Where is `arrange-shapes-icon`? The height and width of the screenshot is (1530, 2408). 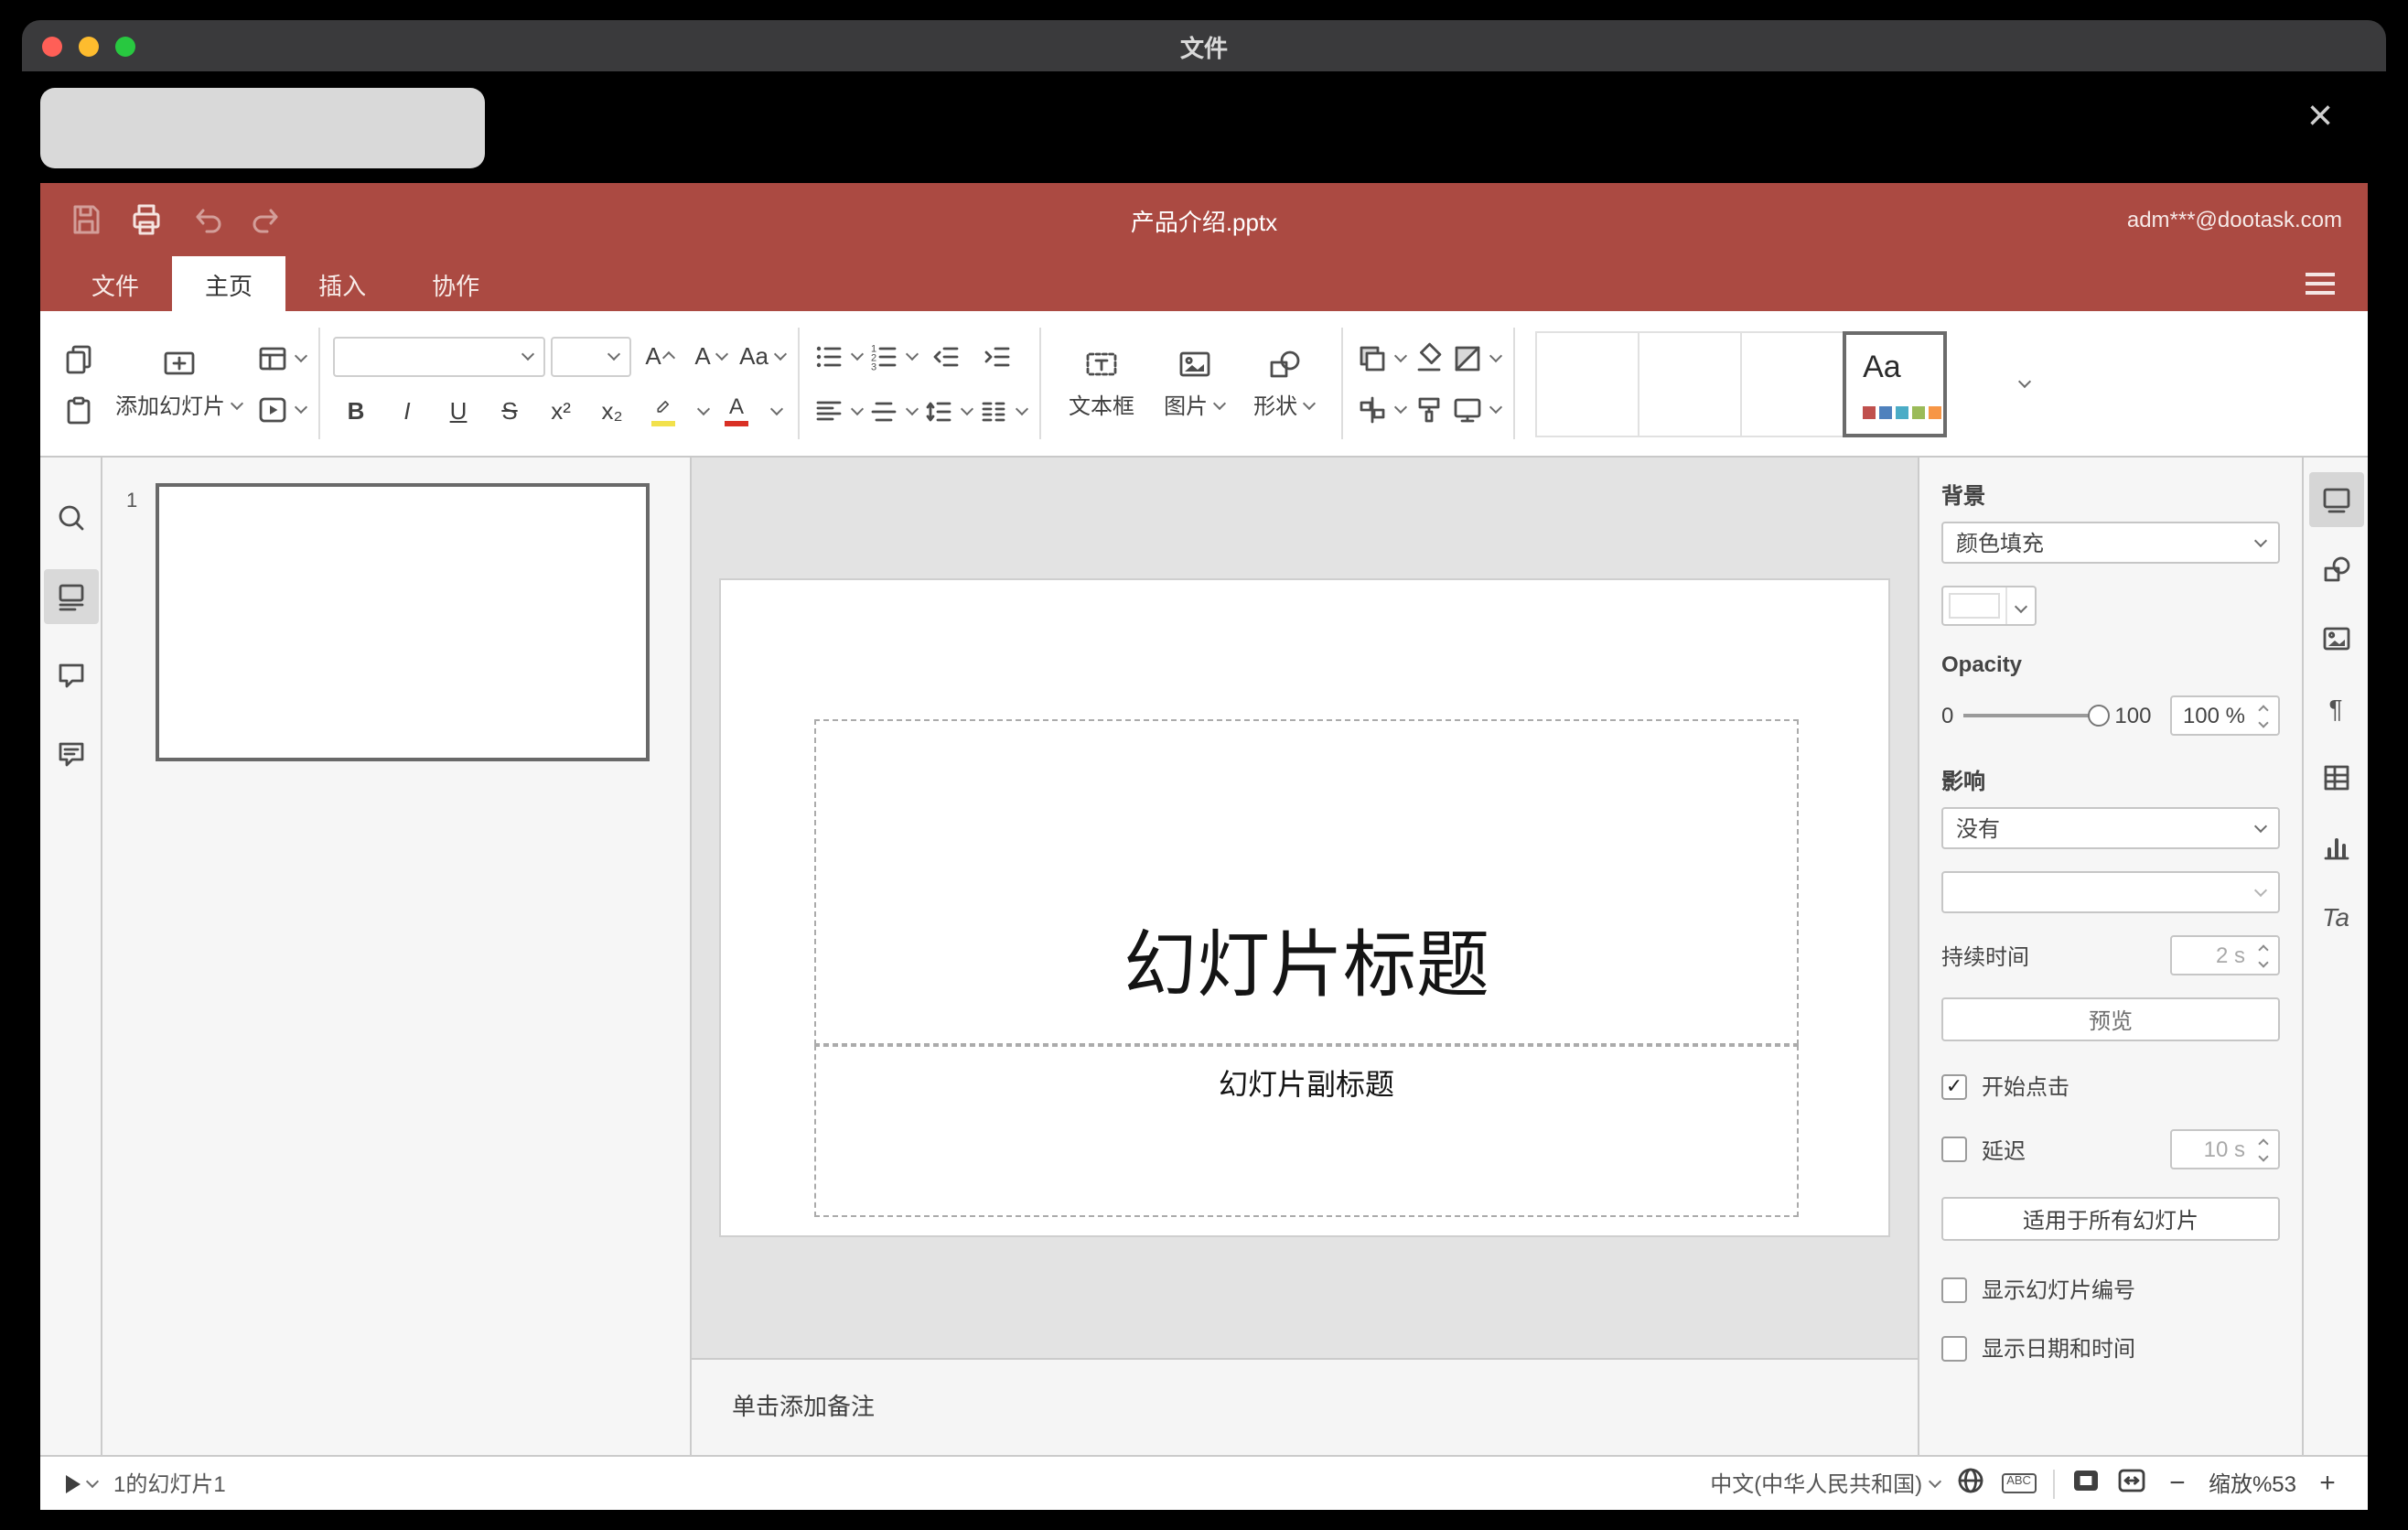
arrange-shapes-icon is located at coordinates (1382, 358).